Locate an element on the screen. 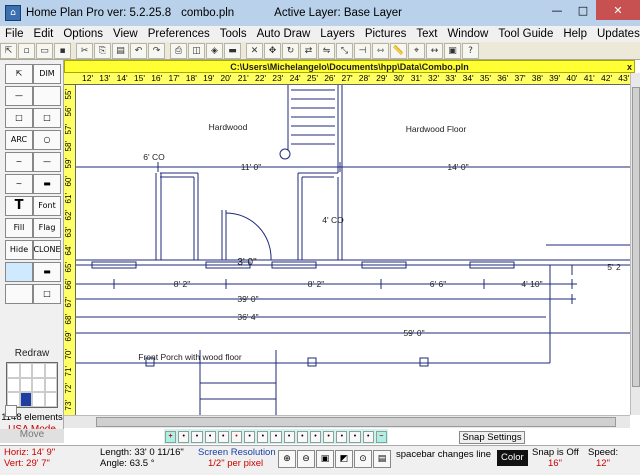 This screenshot has width=640, height=475. cut-icon: ✂ is located at coordinates (84, 50).